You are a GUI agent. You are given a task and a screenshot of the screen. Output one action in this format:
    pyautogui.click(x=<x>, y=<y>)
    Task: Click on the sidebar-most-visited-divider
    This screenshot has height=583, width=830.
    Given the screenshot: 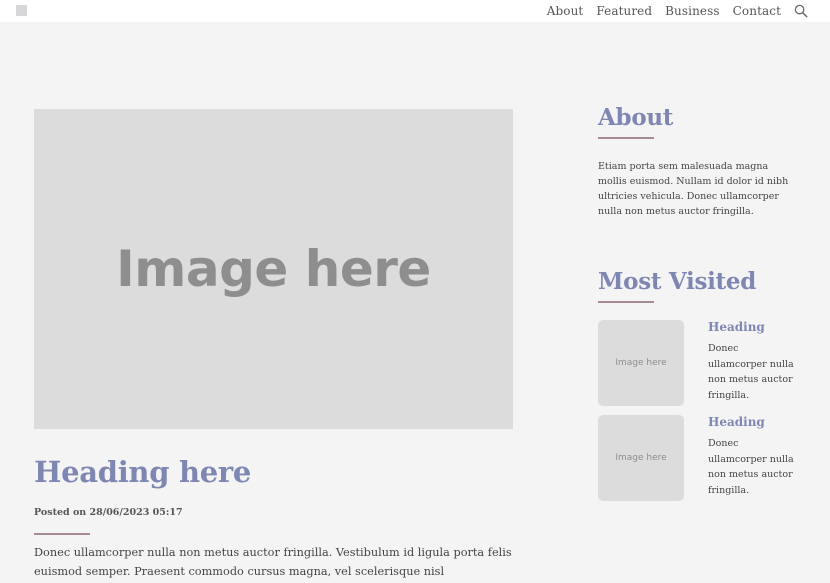 What is the action you would take?
    pyautogui.click(x=626, y=302)
    